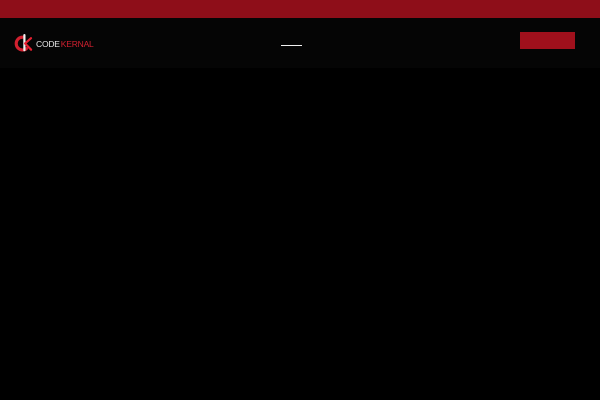 This screenshot has height=400, width=600. I want to click on menu-toggle-button, so click(291, 44).